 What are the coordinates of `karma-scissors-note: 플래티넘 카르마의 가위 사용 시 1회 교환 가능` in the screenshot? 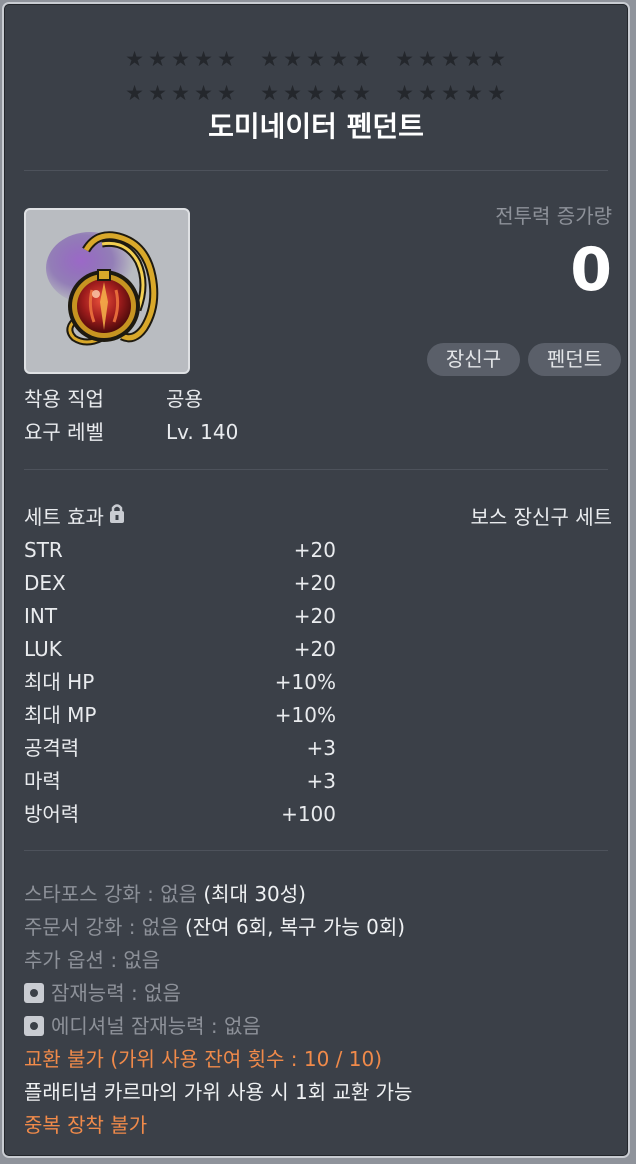 It's located at (218, 1092).